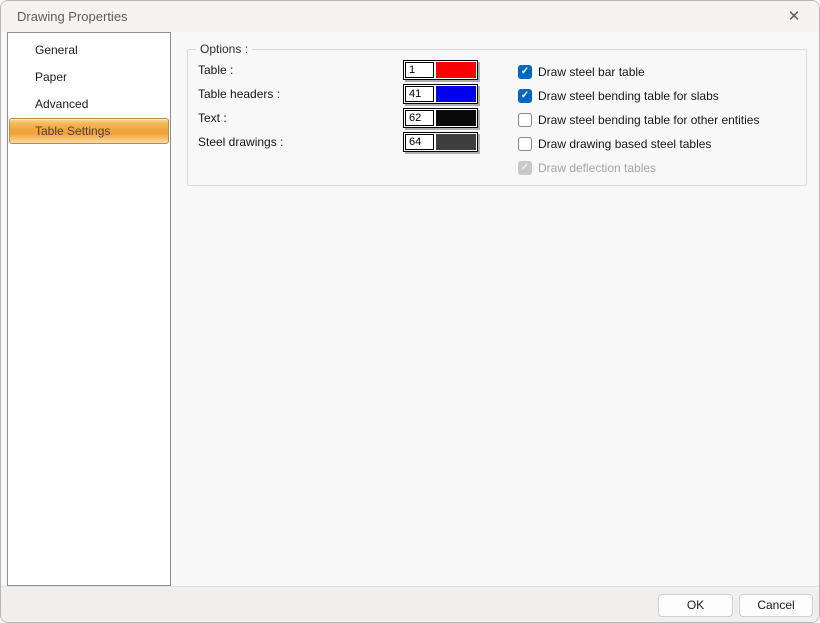 The image size is (820, 623). Describe the element at coordinates (89, 131) in the screenshot. I see `sidebar-item-table-settings: Table Settings` at that location.